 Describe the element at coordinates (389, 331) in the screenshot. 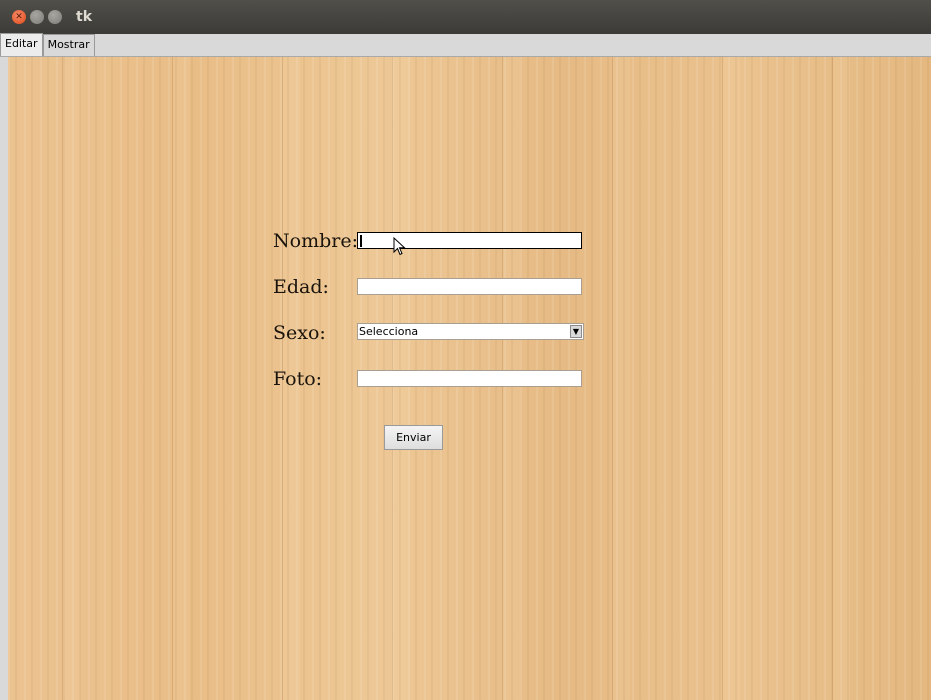

I see `sexo-selected-value: Selecciona` at that location.